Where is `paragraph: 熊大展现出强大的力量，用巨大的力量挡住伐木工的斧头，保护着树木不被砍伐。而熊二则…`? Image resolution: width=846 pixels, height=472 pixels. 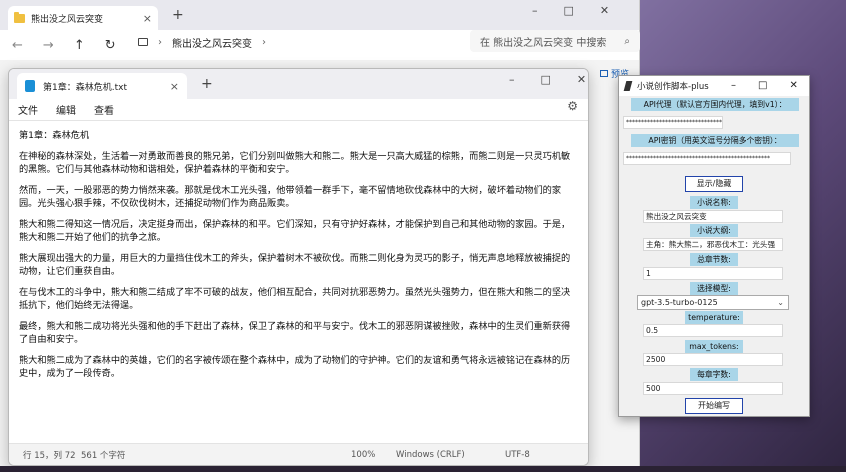
paragraph: 熊大展现出强大的力量，用巨大的力量挡住伐木工的斧头，保护着树木不被砍伐。而熊二则… is located at coordinates (295, 265).